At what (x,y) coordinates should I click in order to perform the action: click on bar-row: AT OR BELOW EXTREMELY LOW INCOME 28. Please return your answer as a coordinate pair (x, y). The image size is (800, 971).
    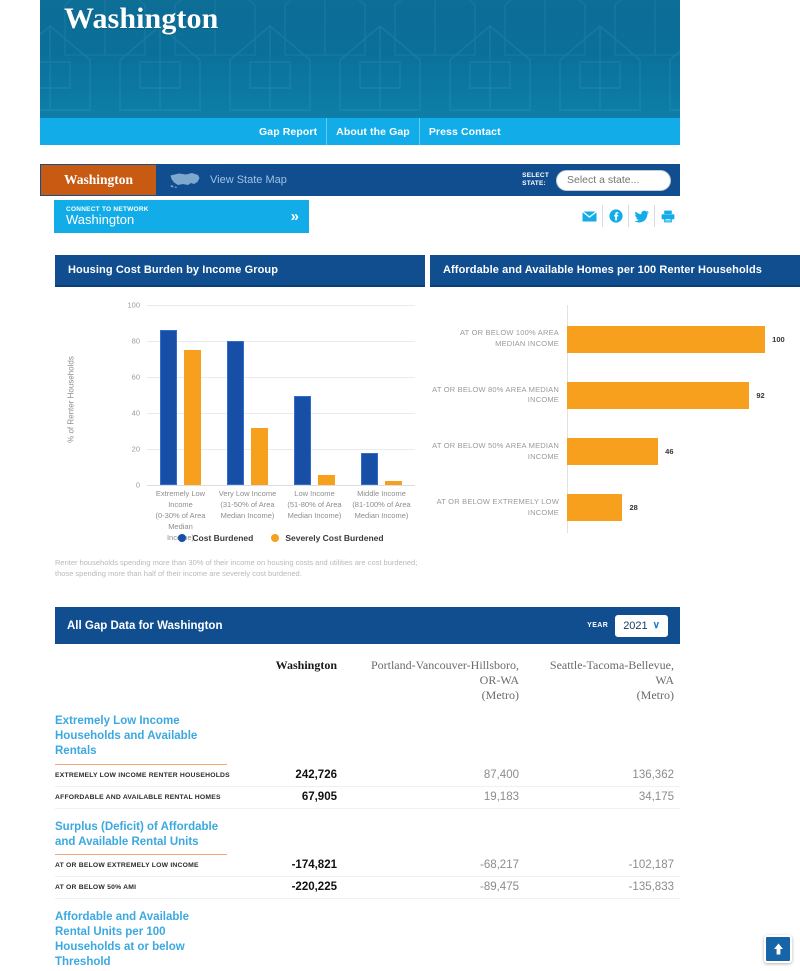
    Looking at the image, I should click on (611, 508).